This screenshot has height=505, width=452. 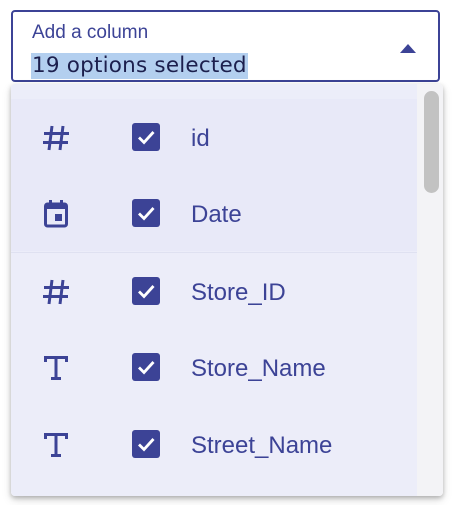 What do you see at coordinates (139, 66) in the screenshot?
I see `select-value: 19 options selected` at bounding box center [139, 66].